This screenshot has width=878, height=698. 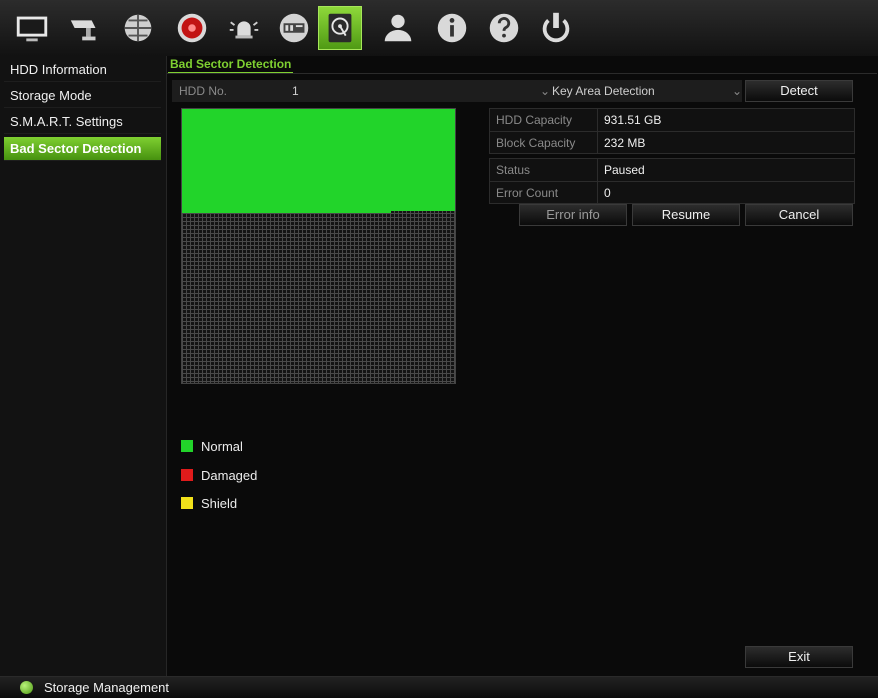 I want to click on resume-button: Resume, so click(x=686, y=215).